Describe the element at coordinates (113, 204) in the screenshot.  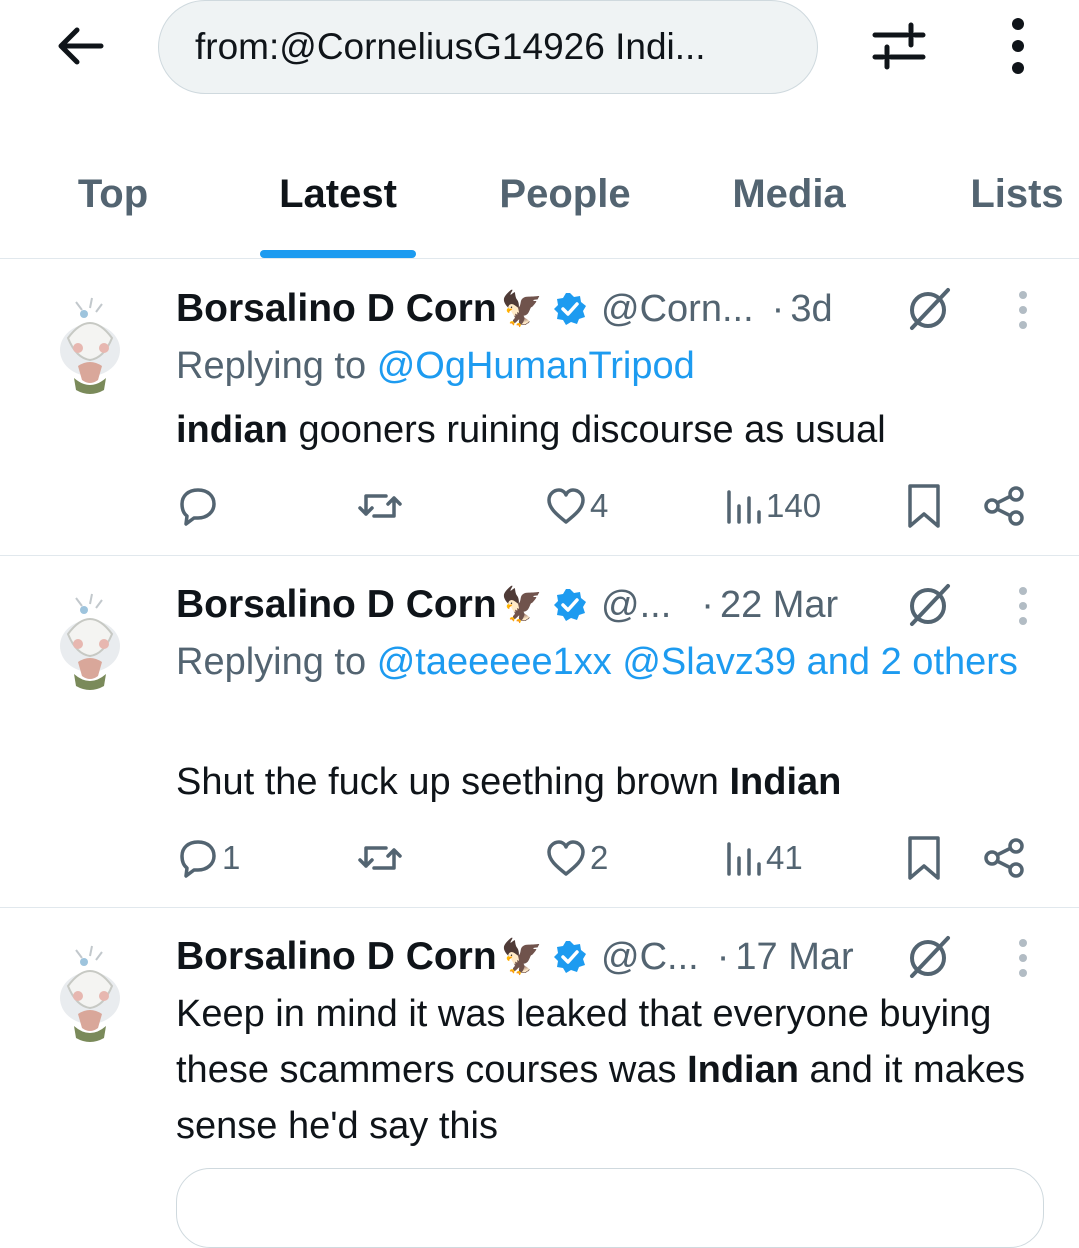
I see `tab-top: Top` at that location.